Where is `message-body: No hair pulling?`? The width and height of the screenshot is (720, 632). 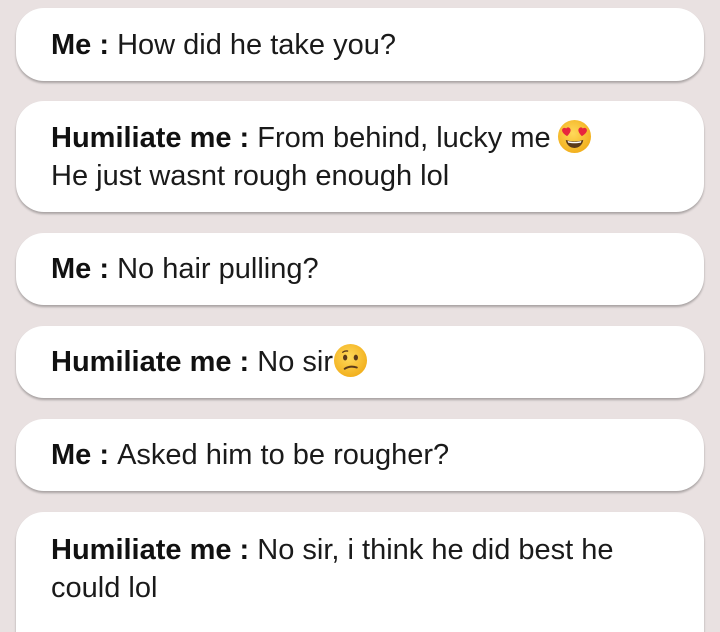 message-body: No hair pulling? is located at coordinates (218, 269).